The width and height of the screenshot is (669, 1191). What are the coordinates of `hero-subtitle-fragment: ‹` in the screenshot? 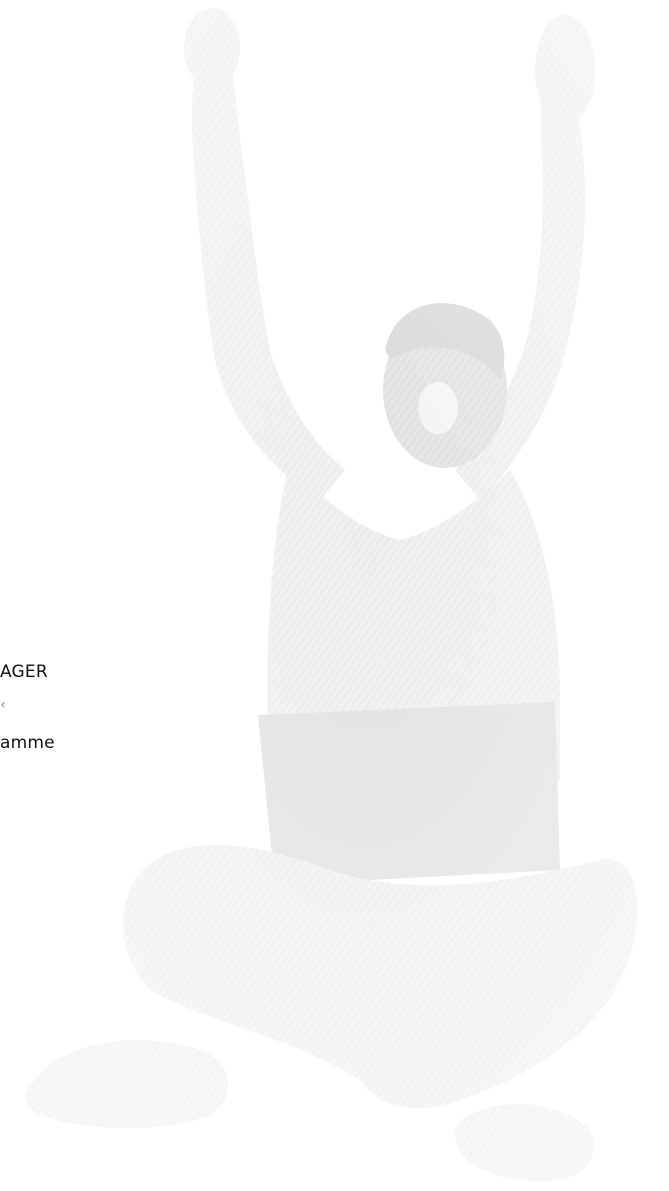 It's located at (3, 705).